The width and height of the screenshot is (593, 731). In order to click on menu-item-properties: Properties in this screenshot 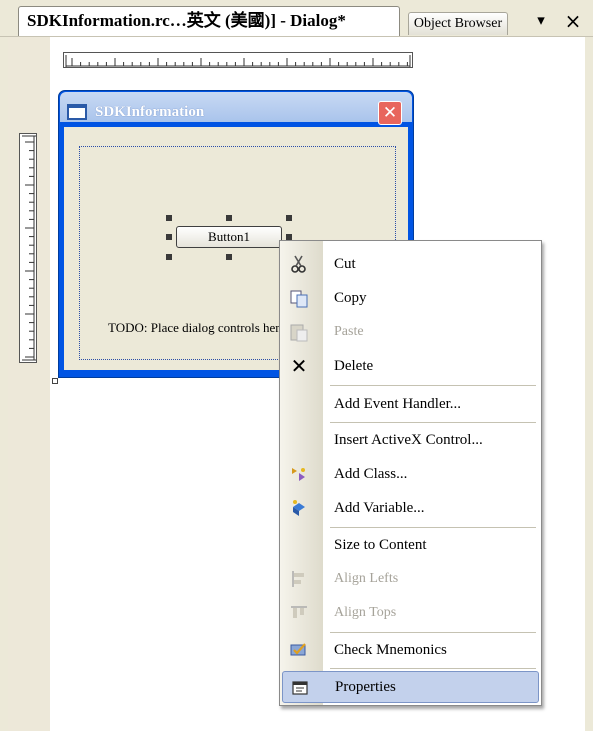, I will do `click(410, 687)`.